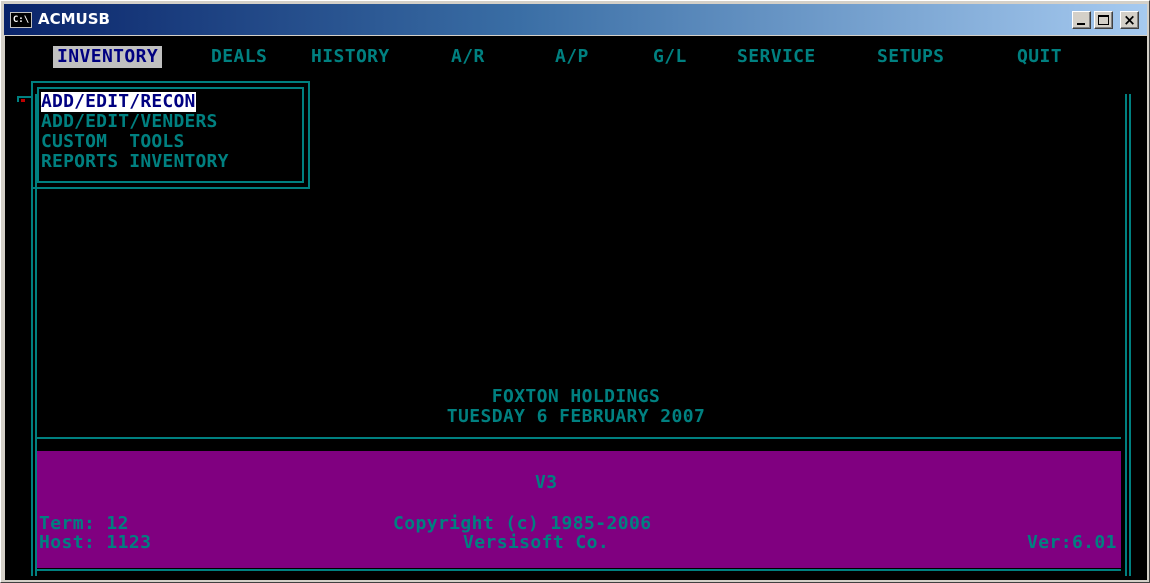 Image resolution: width=1150 pixels, height=583 pixels. Describe the element at coordinates (74, 19) in the screenshot. I see `window-title: ACMUSB` at that location.